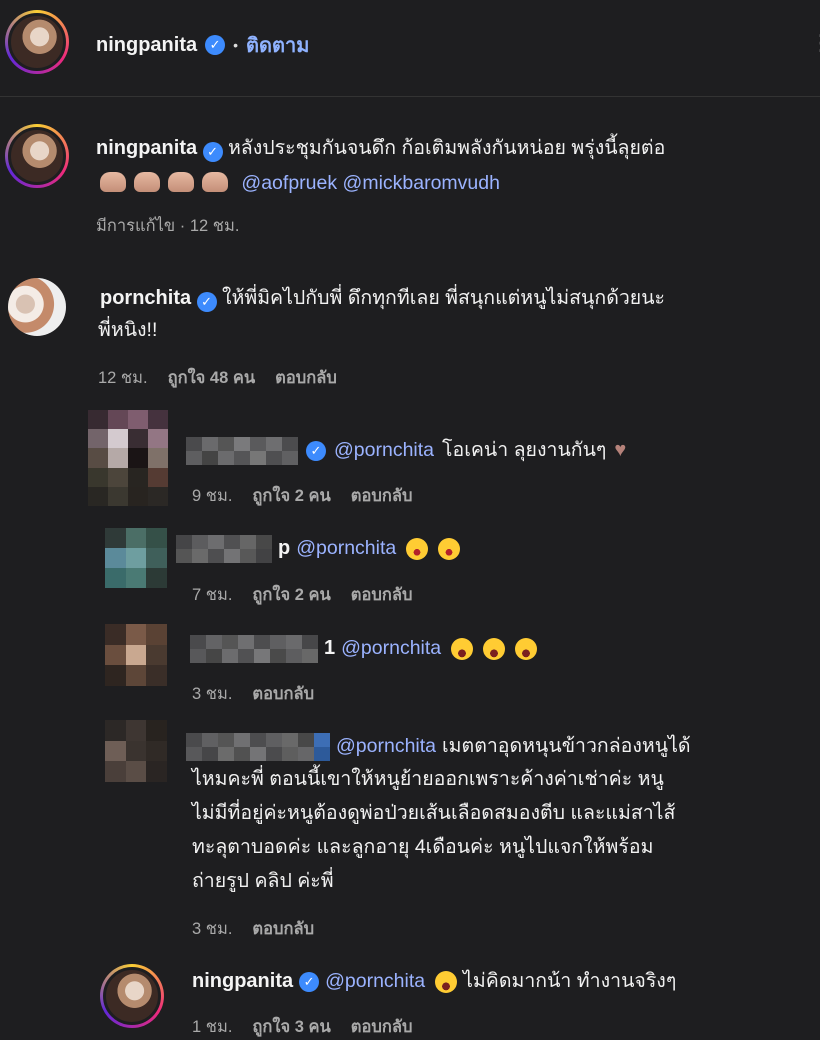  I want to click on reply-text: โอเคน่า ลุยงานกันๆ, so click(524, 450).